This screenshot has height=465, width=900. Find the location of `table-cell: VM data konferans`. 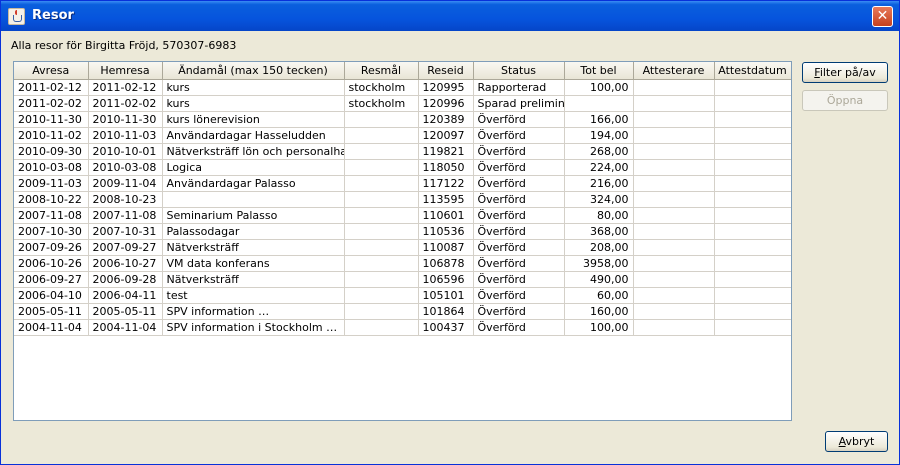

table-cell: VM data konferans is located at coordinates (253, 263).